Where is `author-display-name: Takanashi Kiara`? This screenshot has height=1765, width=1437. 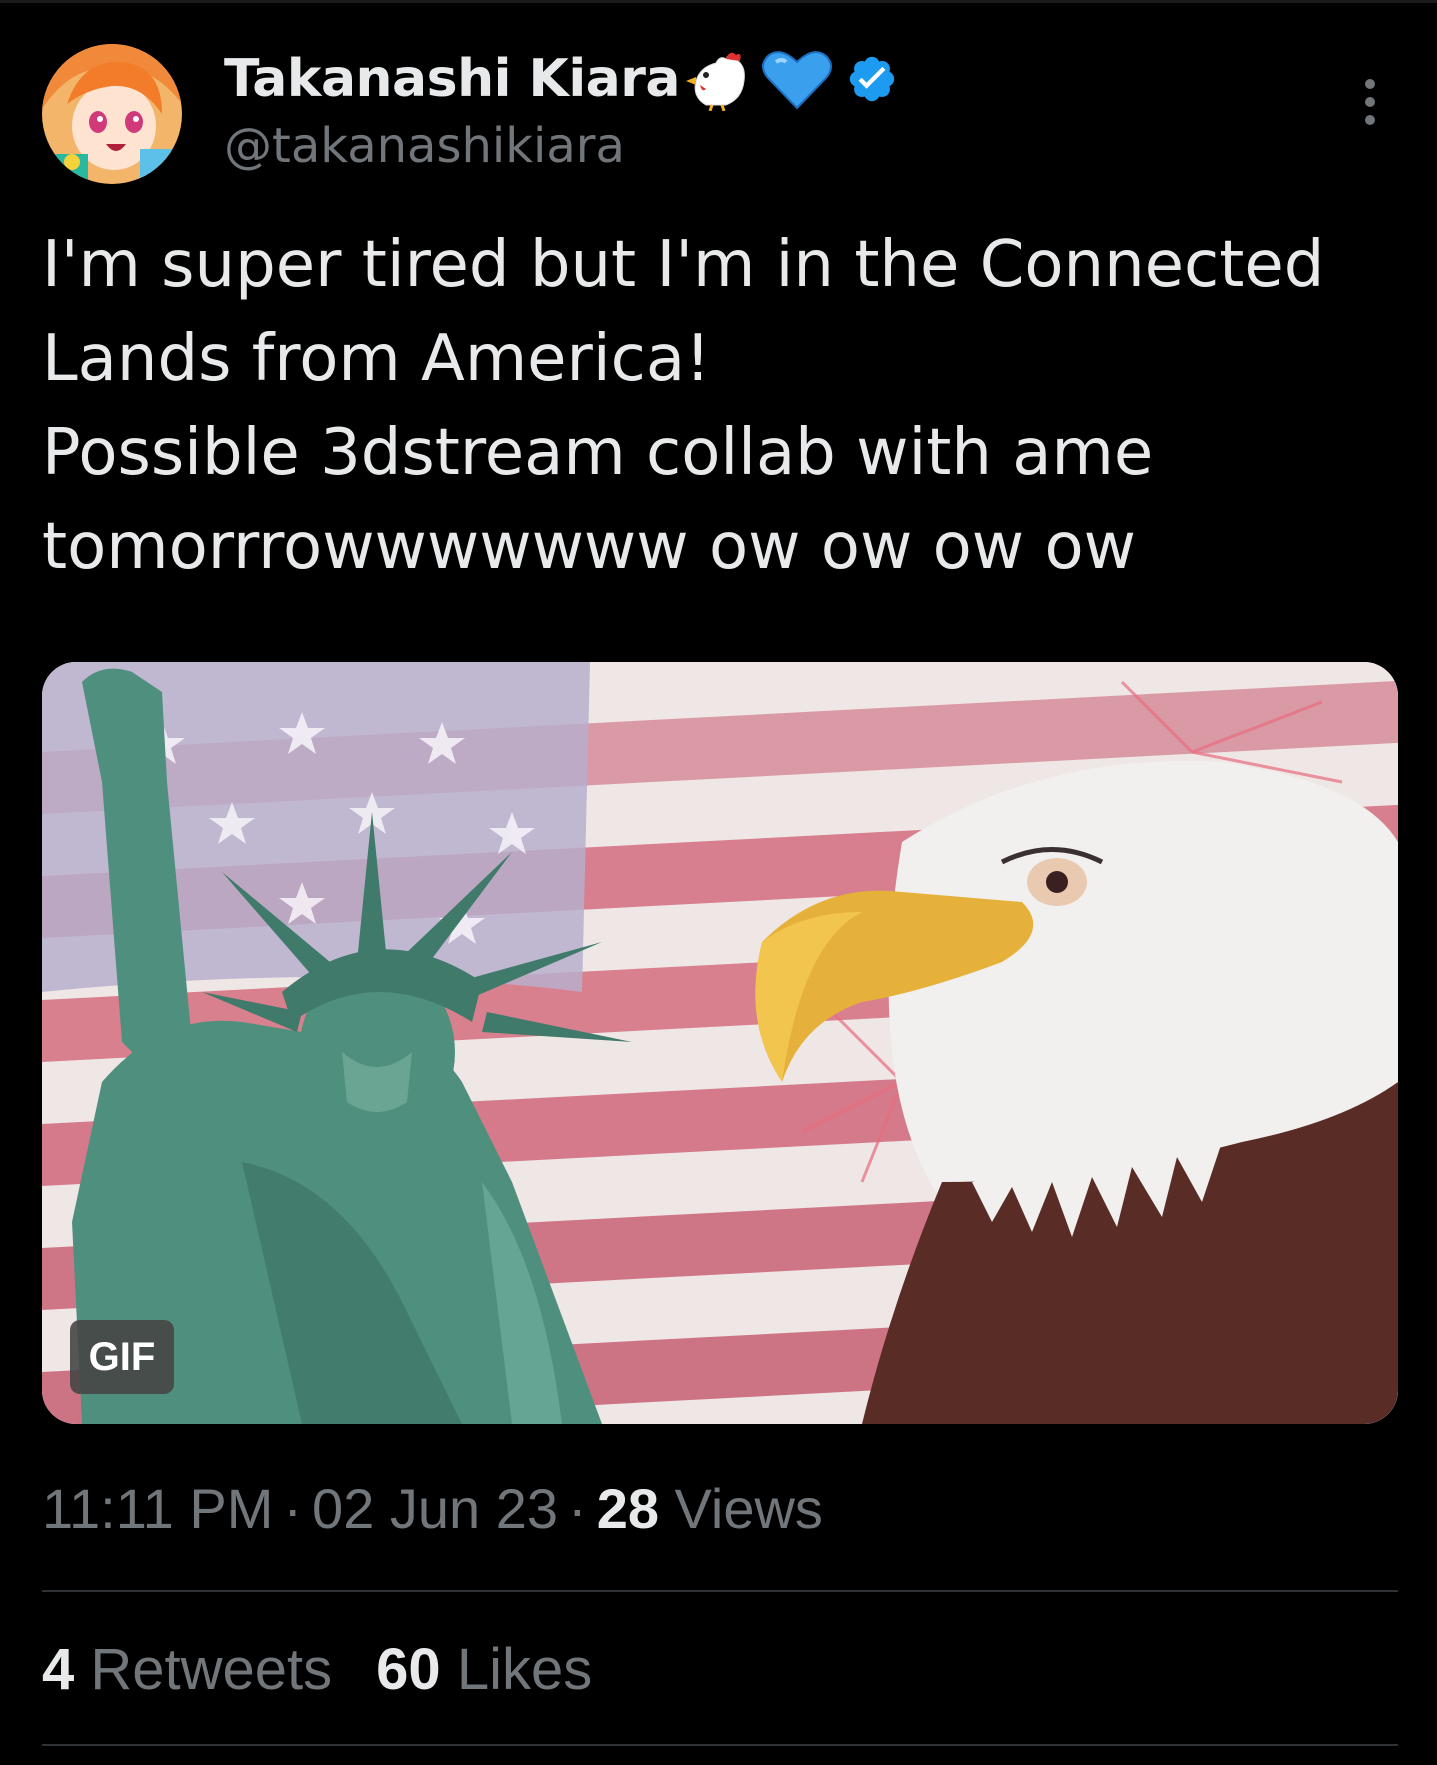
author-display-name: Takanashi Kiara is located at coordinates (452, 79).